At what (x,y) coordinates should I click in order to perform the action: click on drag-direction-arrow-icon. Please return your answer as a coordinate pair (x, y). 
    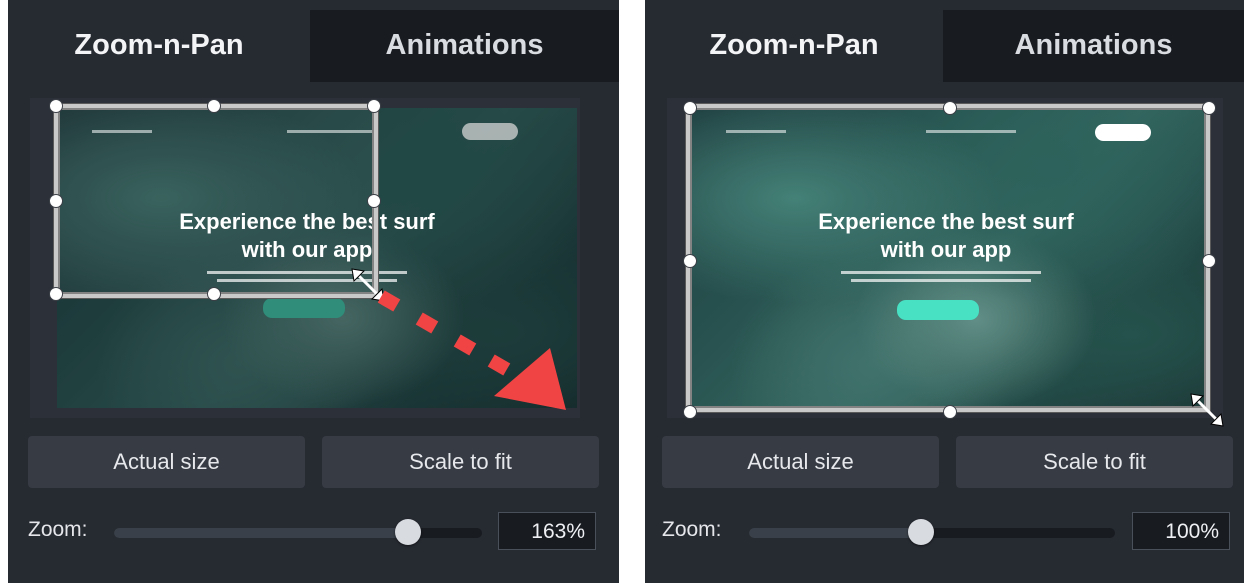
    Looking at the image, I should click on (471, 350).